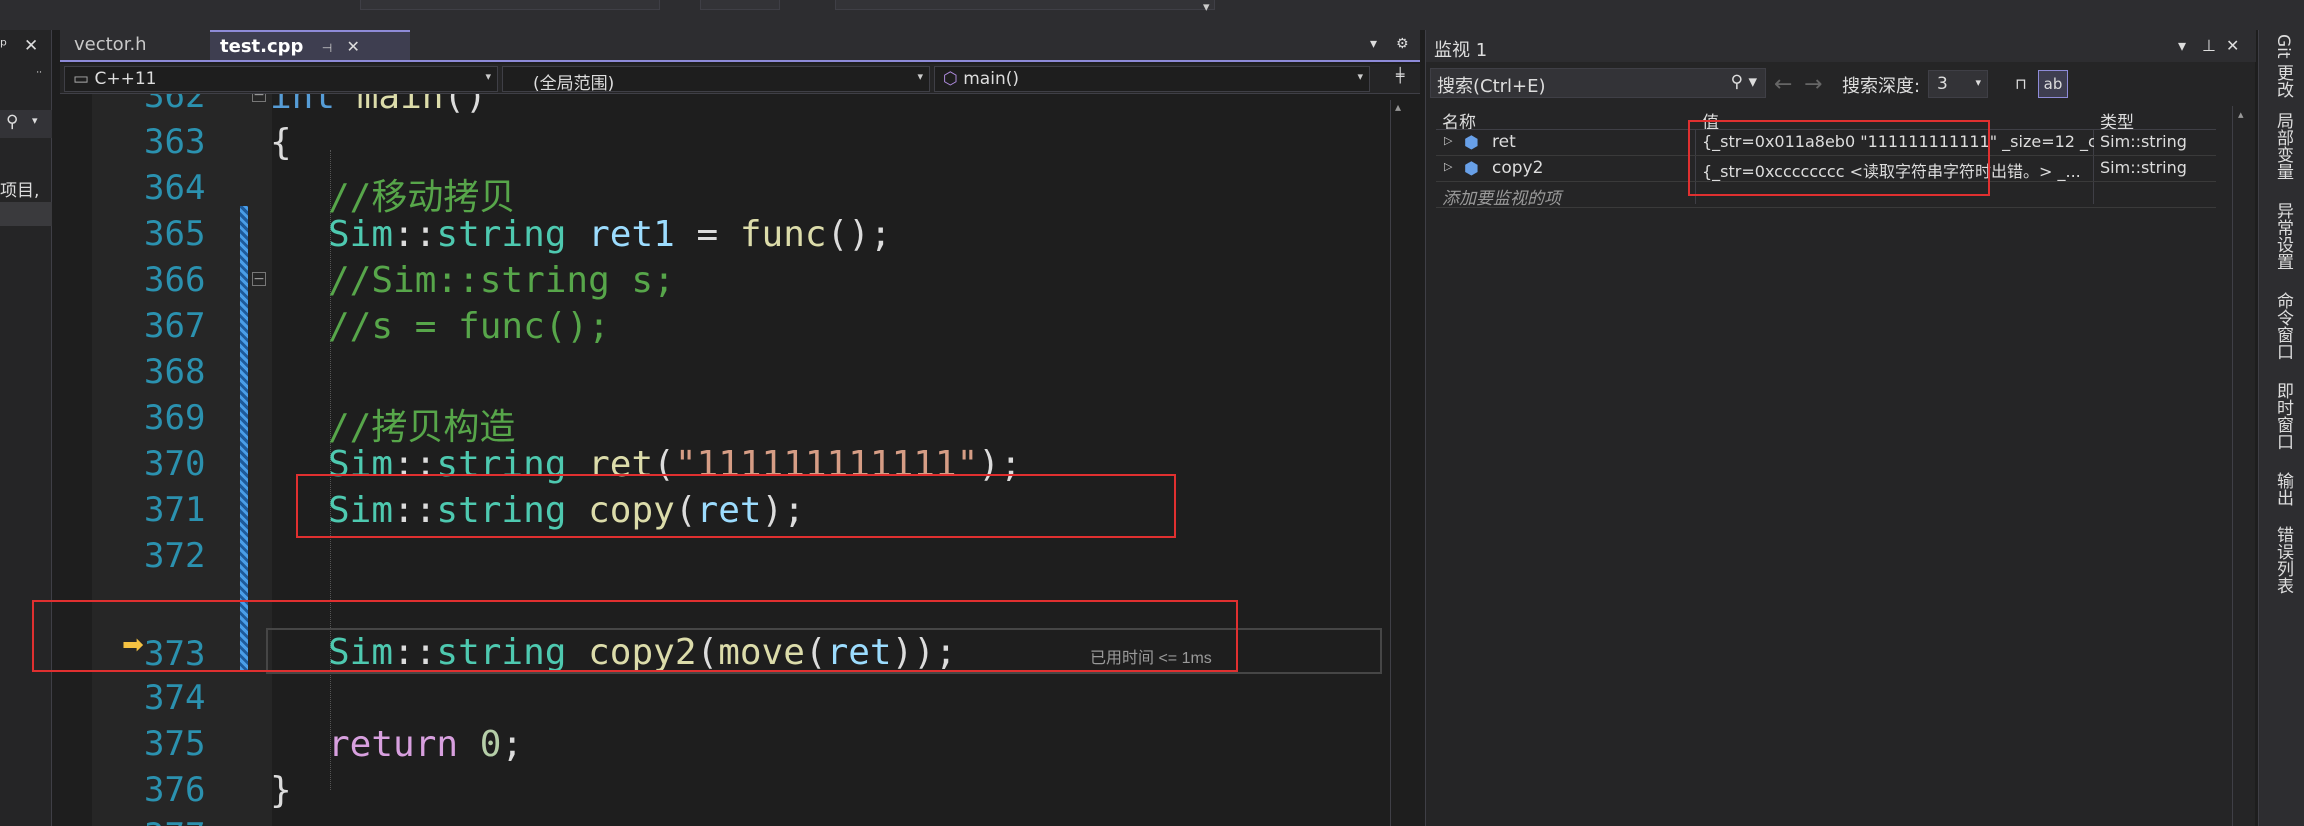  What do you see at coordinates (1744, 82) in the screenshot?
I see `search-icon: ⚲ ▾` at bounding box center [1744, 82].